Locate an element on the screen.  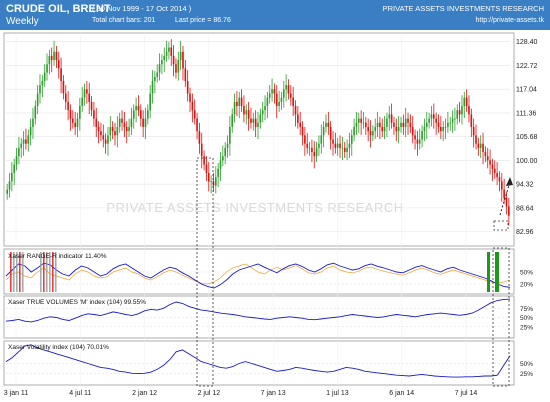
price-y-tick: 100.00 is located at coordinates (527, 161).